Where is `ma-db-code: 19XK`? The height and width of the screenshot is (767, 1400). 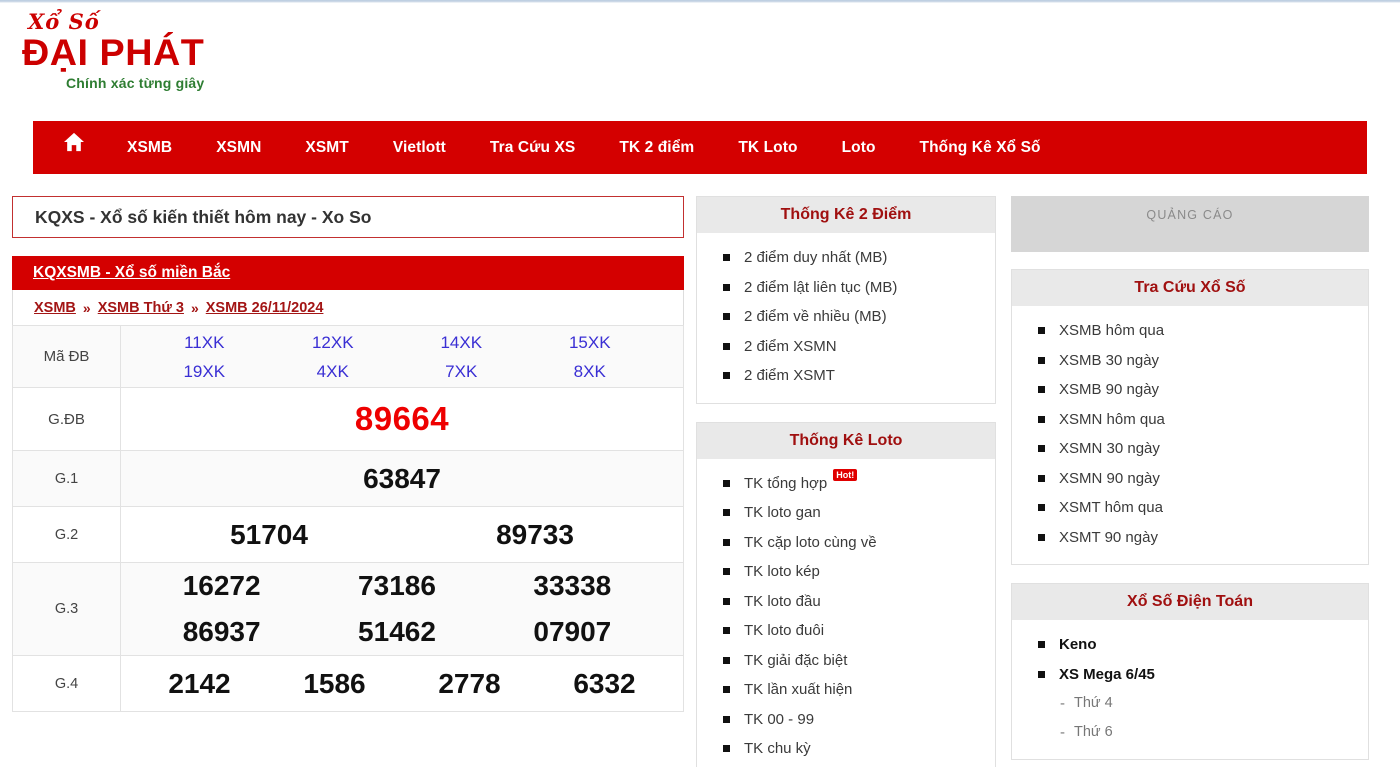 ma-db-code: 19XK is located at coordinates (204, 371).